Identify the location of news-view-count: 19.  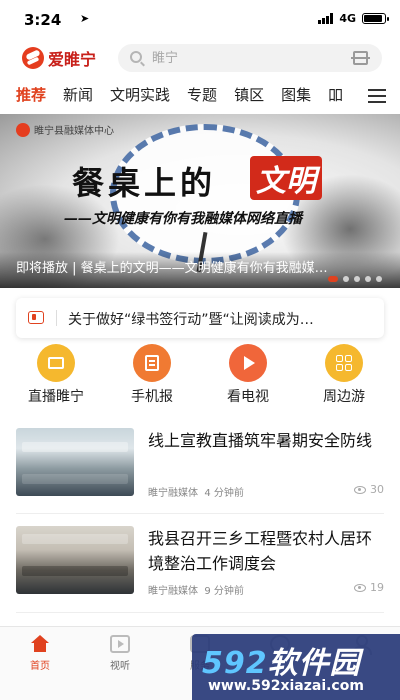
(377, 587).